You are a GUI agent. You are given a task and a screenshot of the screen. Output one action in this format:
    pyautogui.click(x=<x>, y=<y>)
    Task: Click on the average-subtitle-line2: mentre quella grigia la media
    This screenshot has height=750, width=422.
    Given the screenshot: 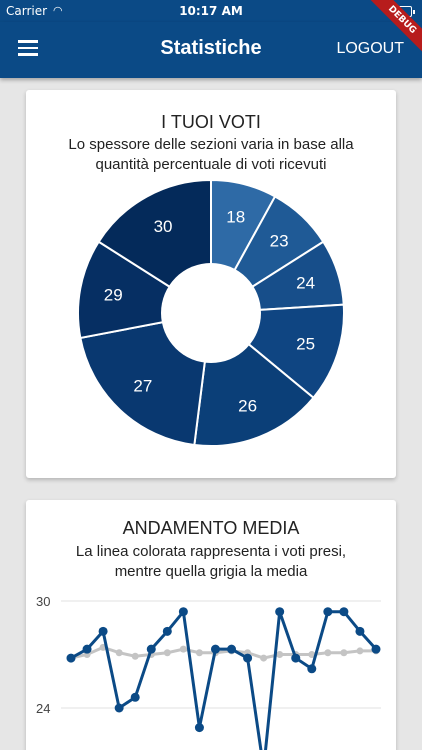 What is the action you would take?
    pyautogui.click(x=211, y=571)
    